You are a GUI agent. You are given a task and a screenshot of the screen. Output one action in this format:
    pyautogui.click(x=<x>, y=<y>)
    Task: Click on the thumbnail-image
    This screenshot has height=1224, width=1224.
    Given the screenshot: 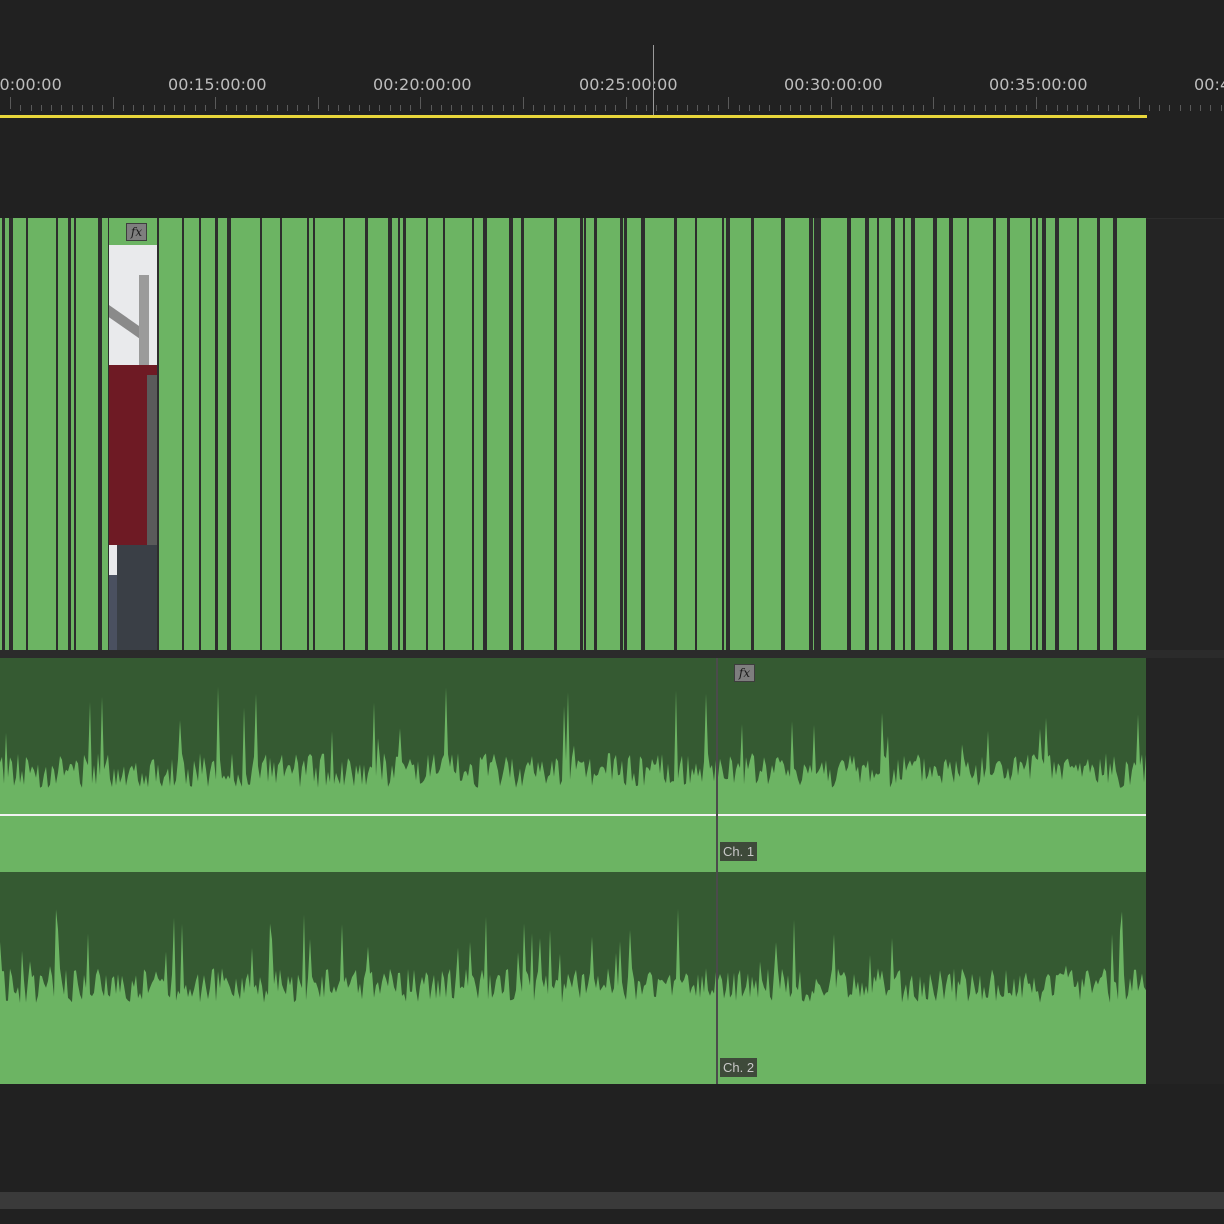 What is the action you would take?
    pyautogui.click(x=133, y=447)
    